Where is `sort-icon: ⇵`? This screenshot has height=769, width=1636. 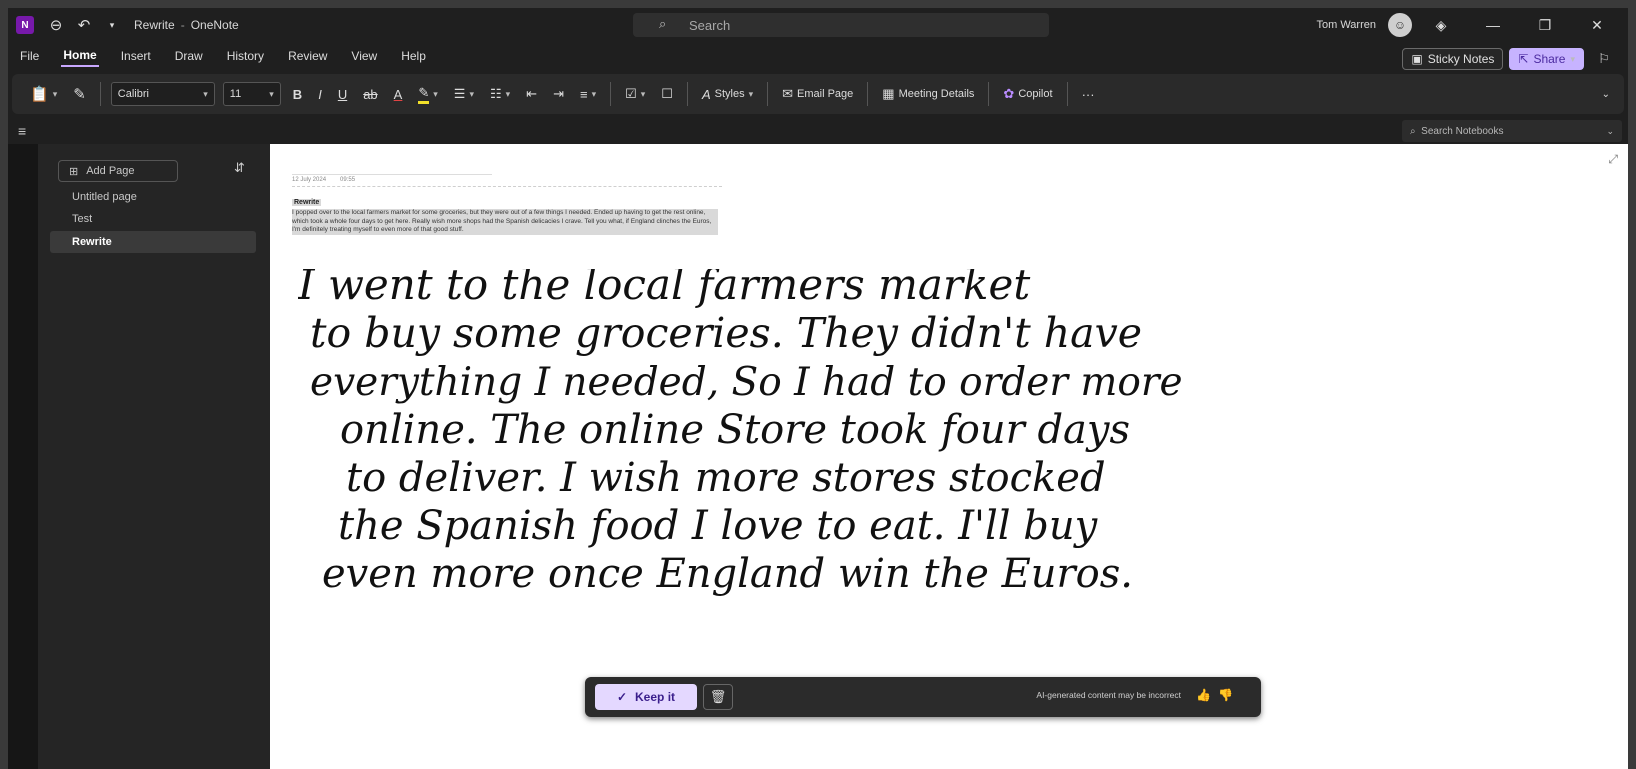
sort-icon: ⇵ is located at coordinates (239, 168).